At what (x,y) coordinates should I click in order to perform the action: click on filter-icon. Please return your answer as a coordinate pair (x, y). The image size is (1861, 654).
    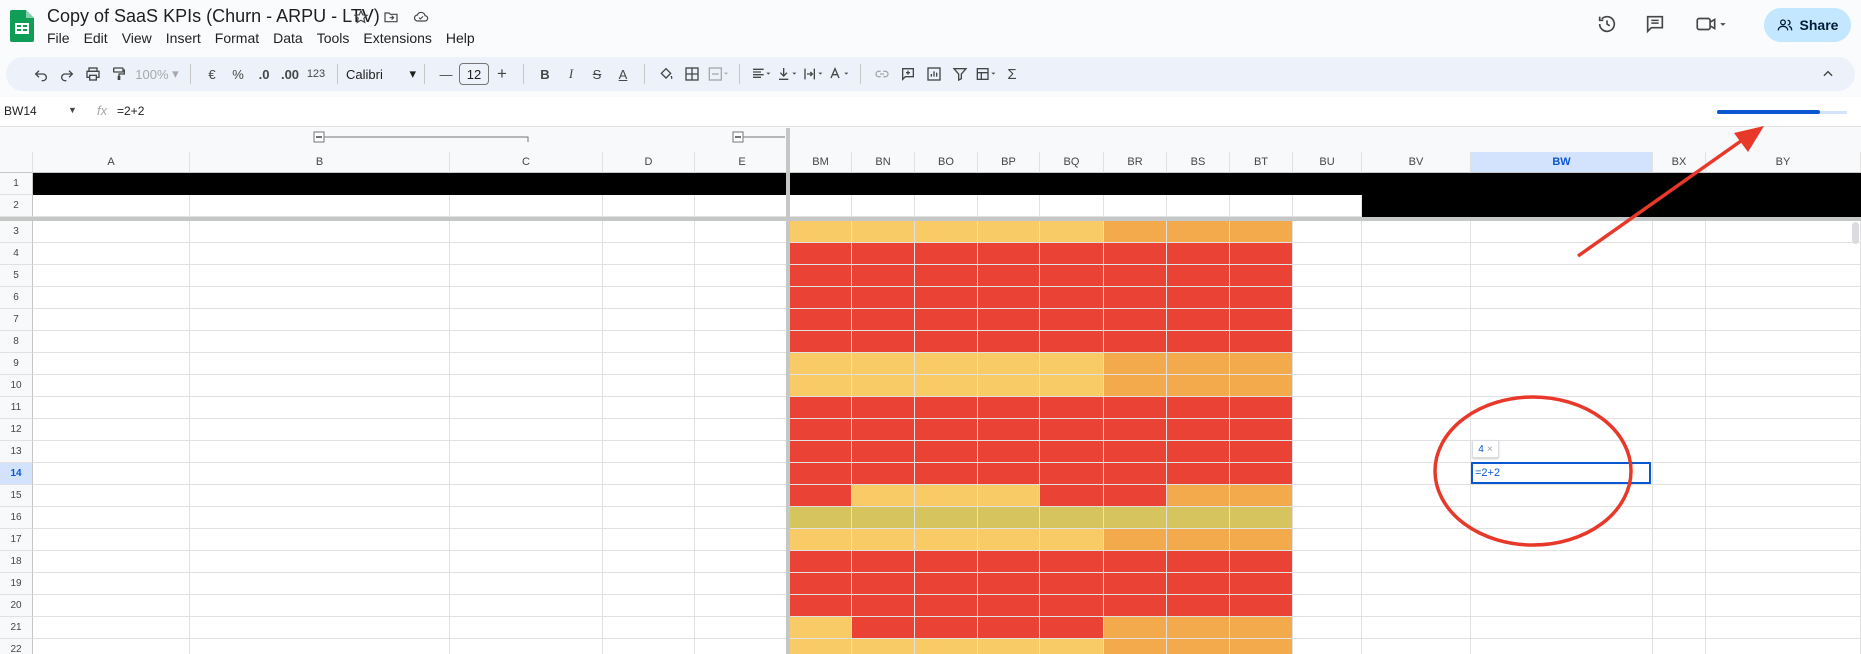
    Looking at the image, I should click on (960, 74).